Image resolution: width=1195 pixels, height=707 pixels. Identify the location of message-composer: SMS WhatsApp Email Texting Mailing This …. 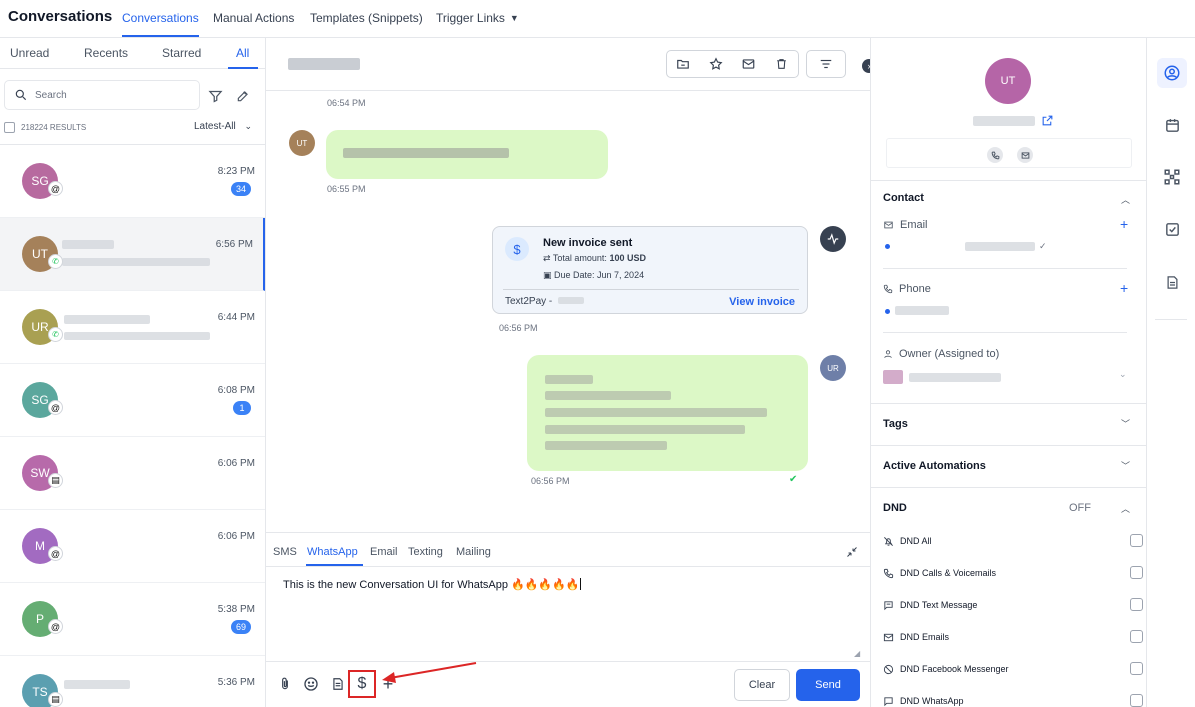
(568, 619).